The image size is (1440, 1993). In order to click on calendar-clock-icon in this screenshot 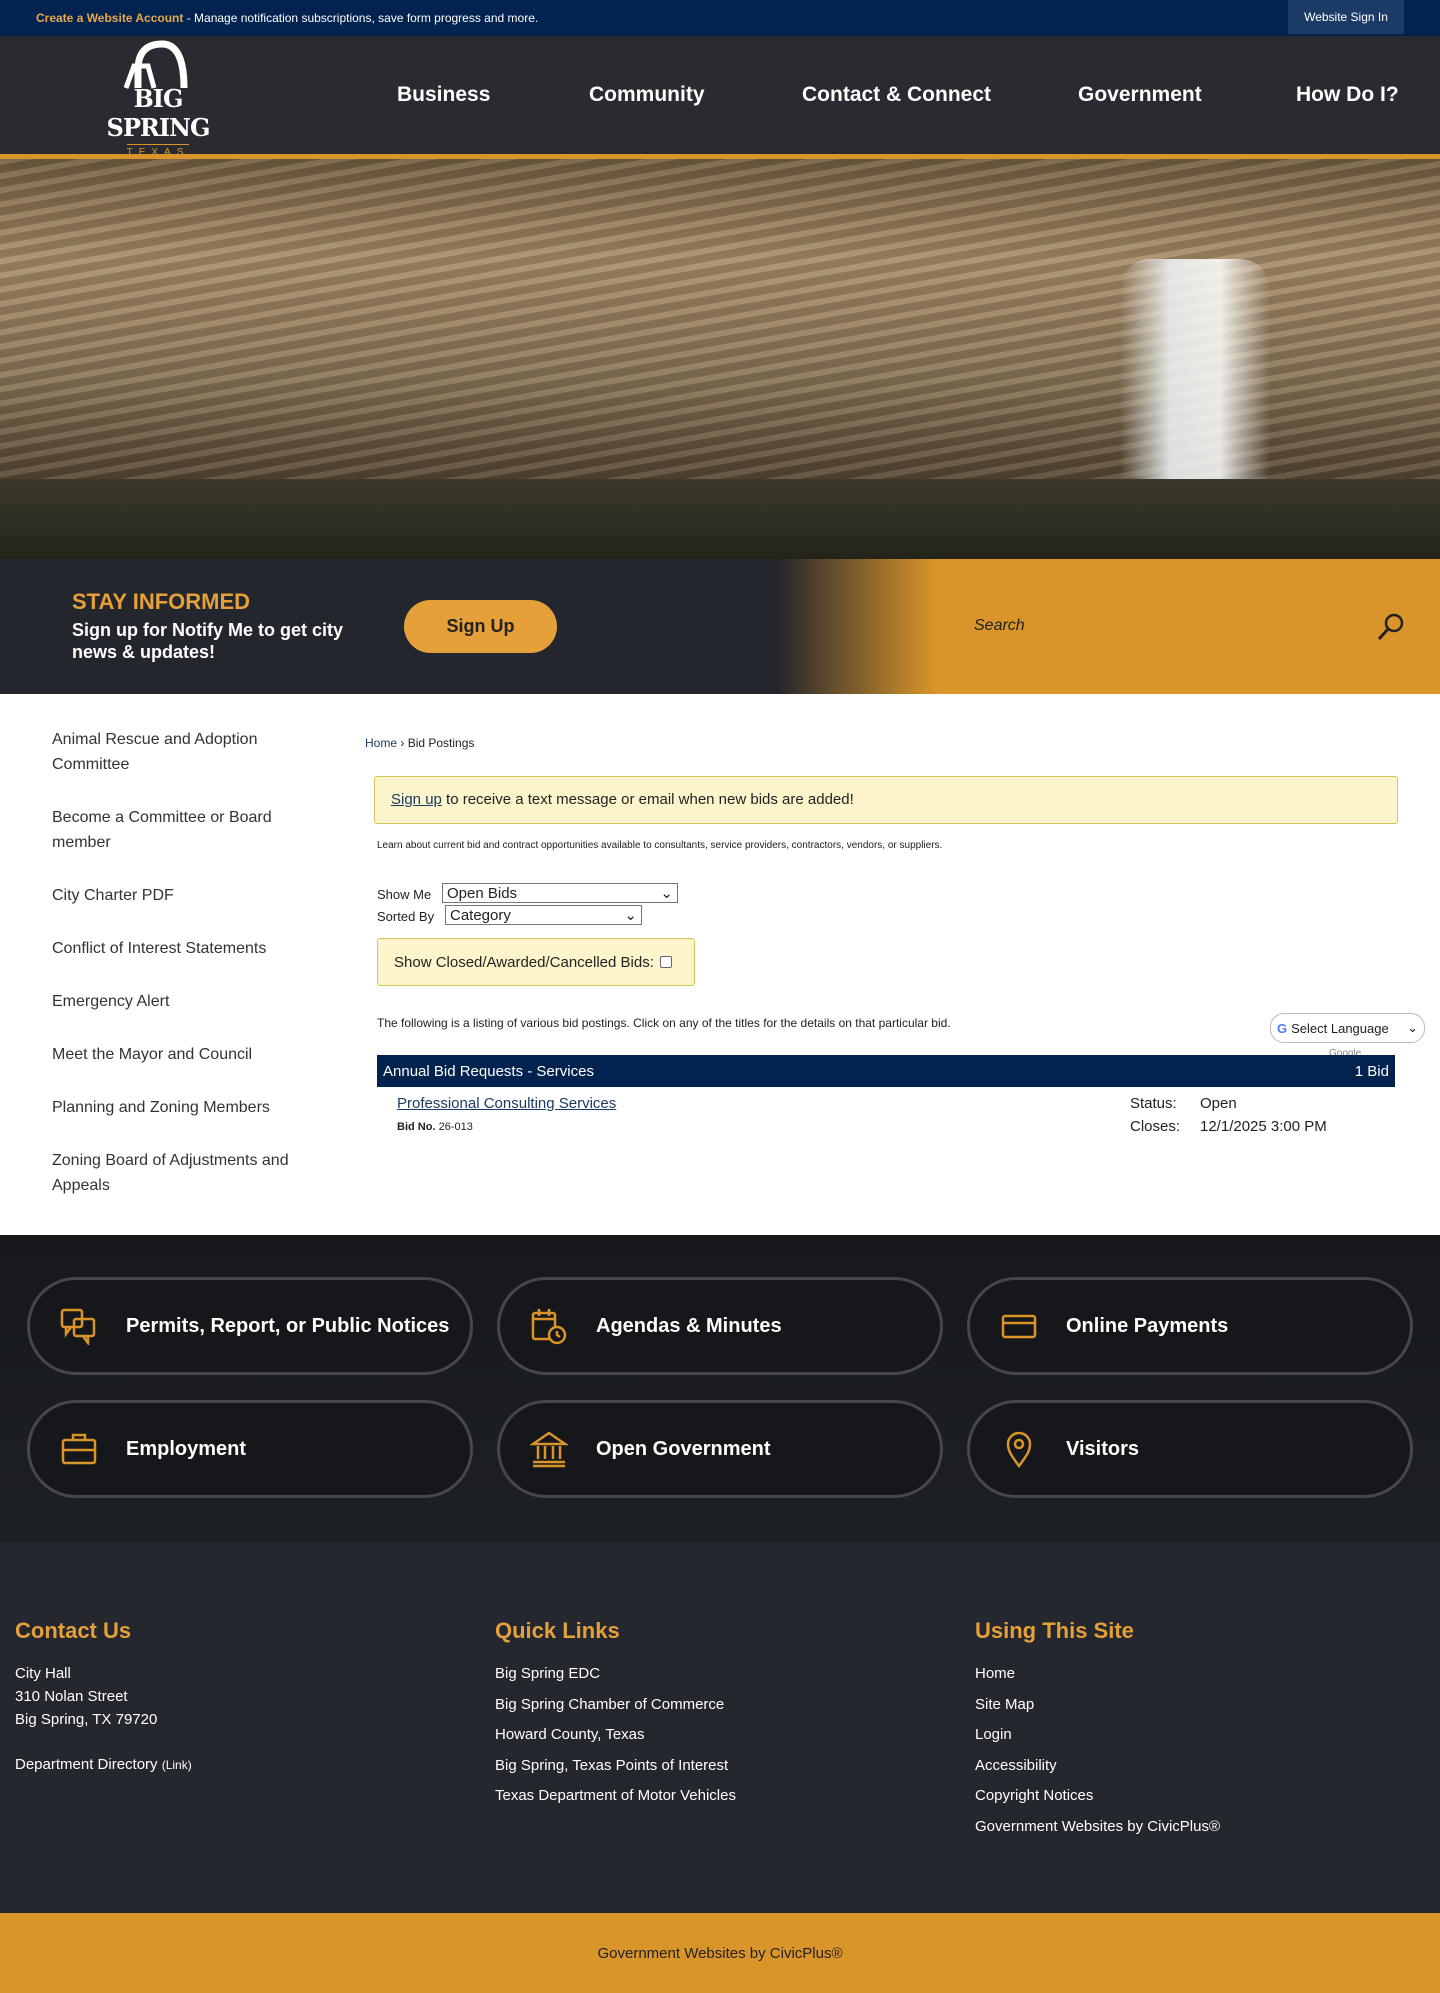, I will do `click(549, 1326)`.